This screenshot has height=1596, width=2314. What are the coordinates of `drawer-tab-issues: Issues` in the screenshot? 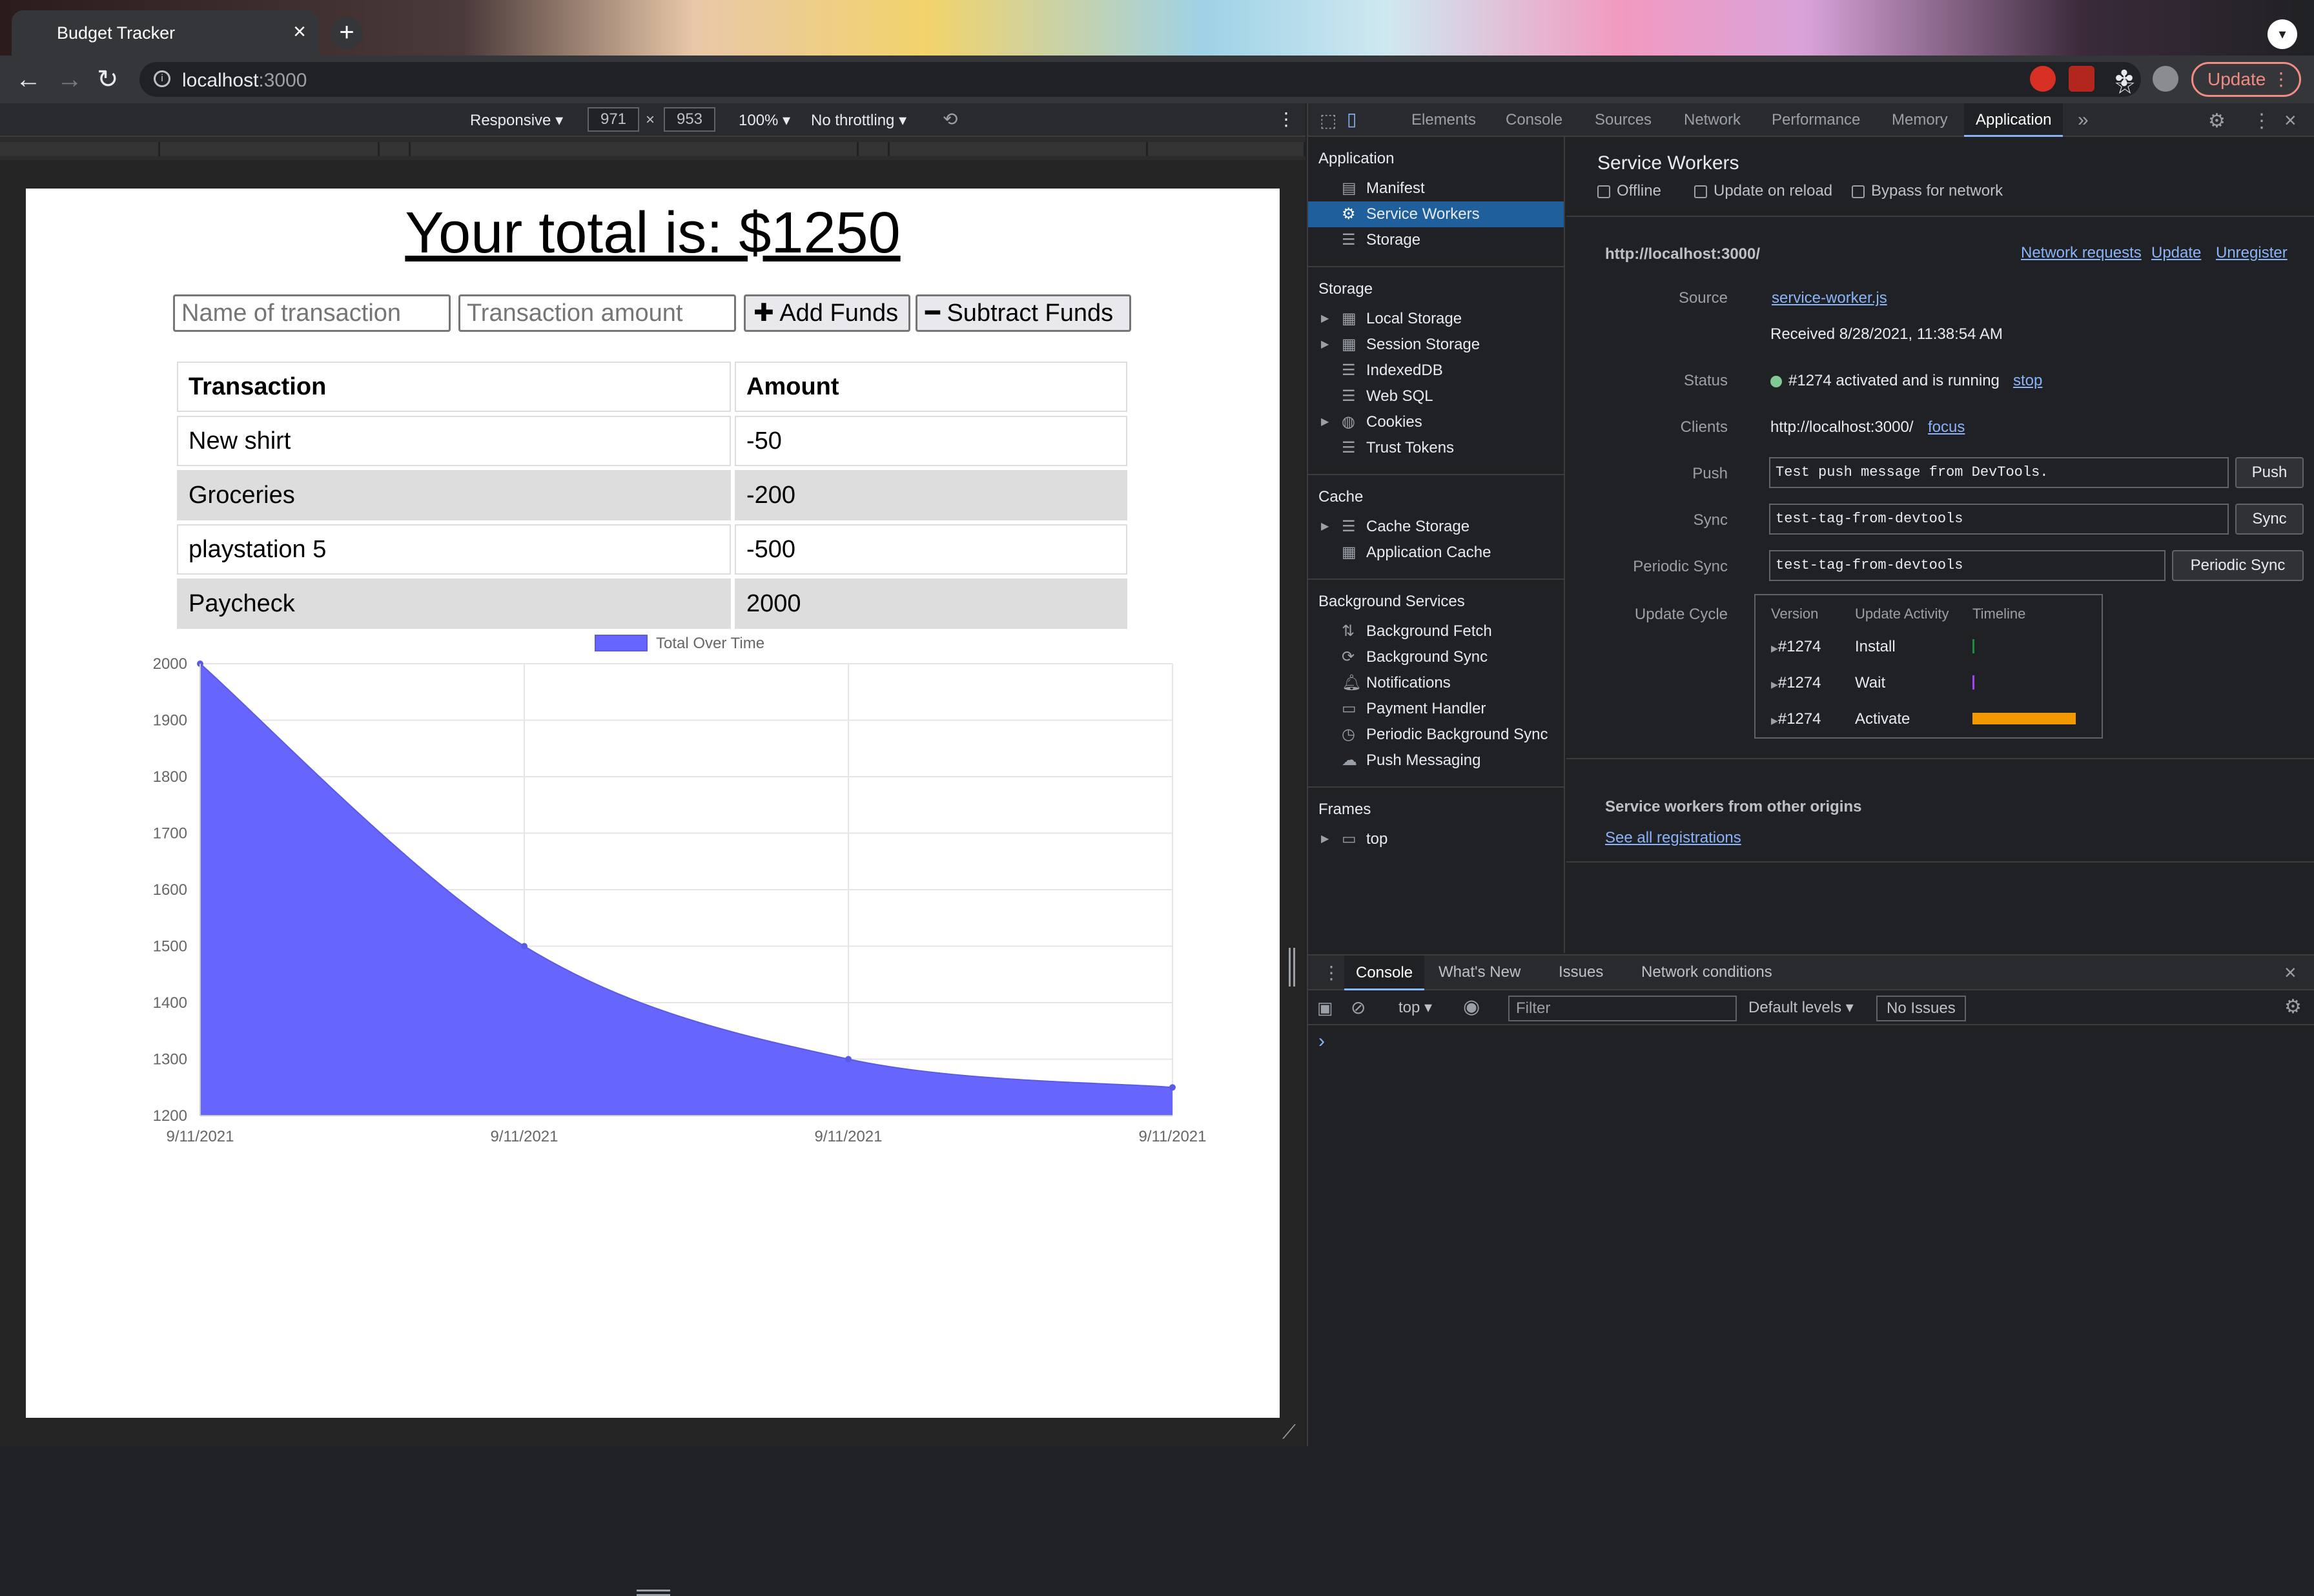 It's located at (1581, 973).